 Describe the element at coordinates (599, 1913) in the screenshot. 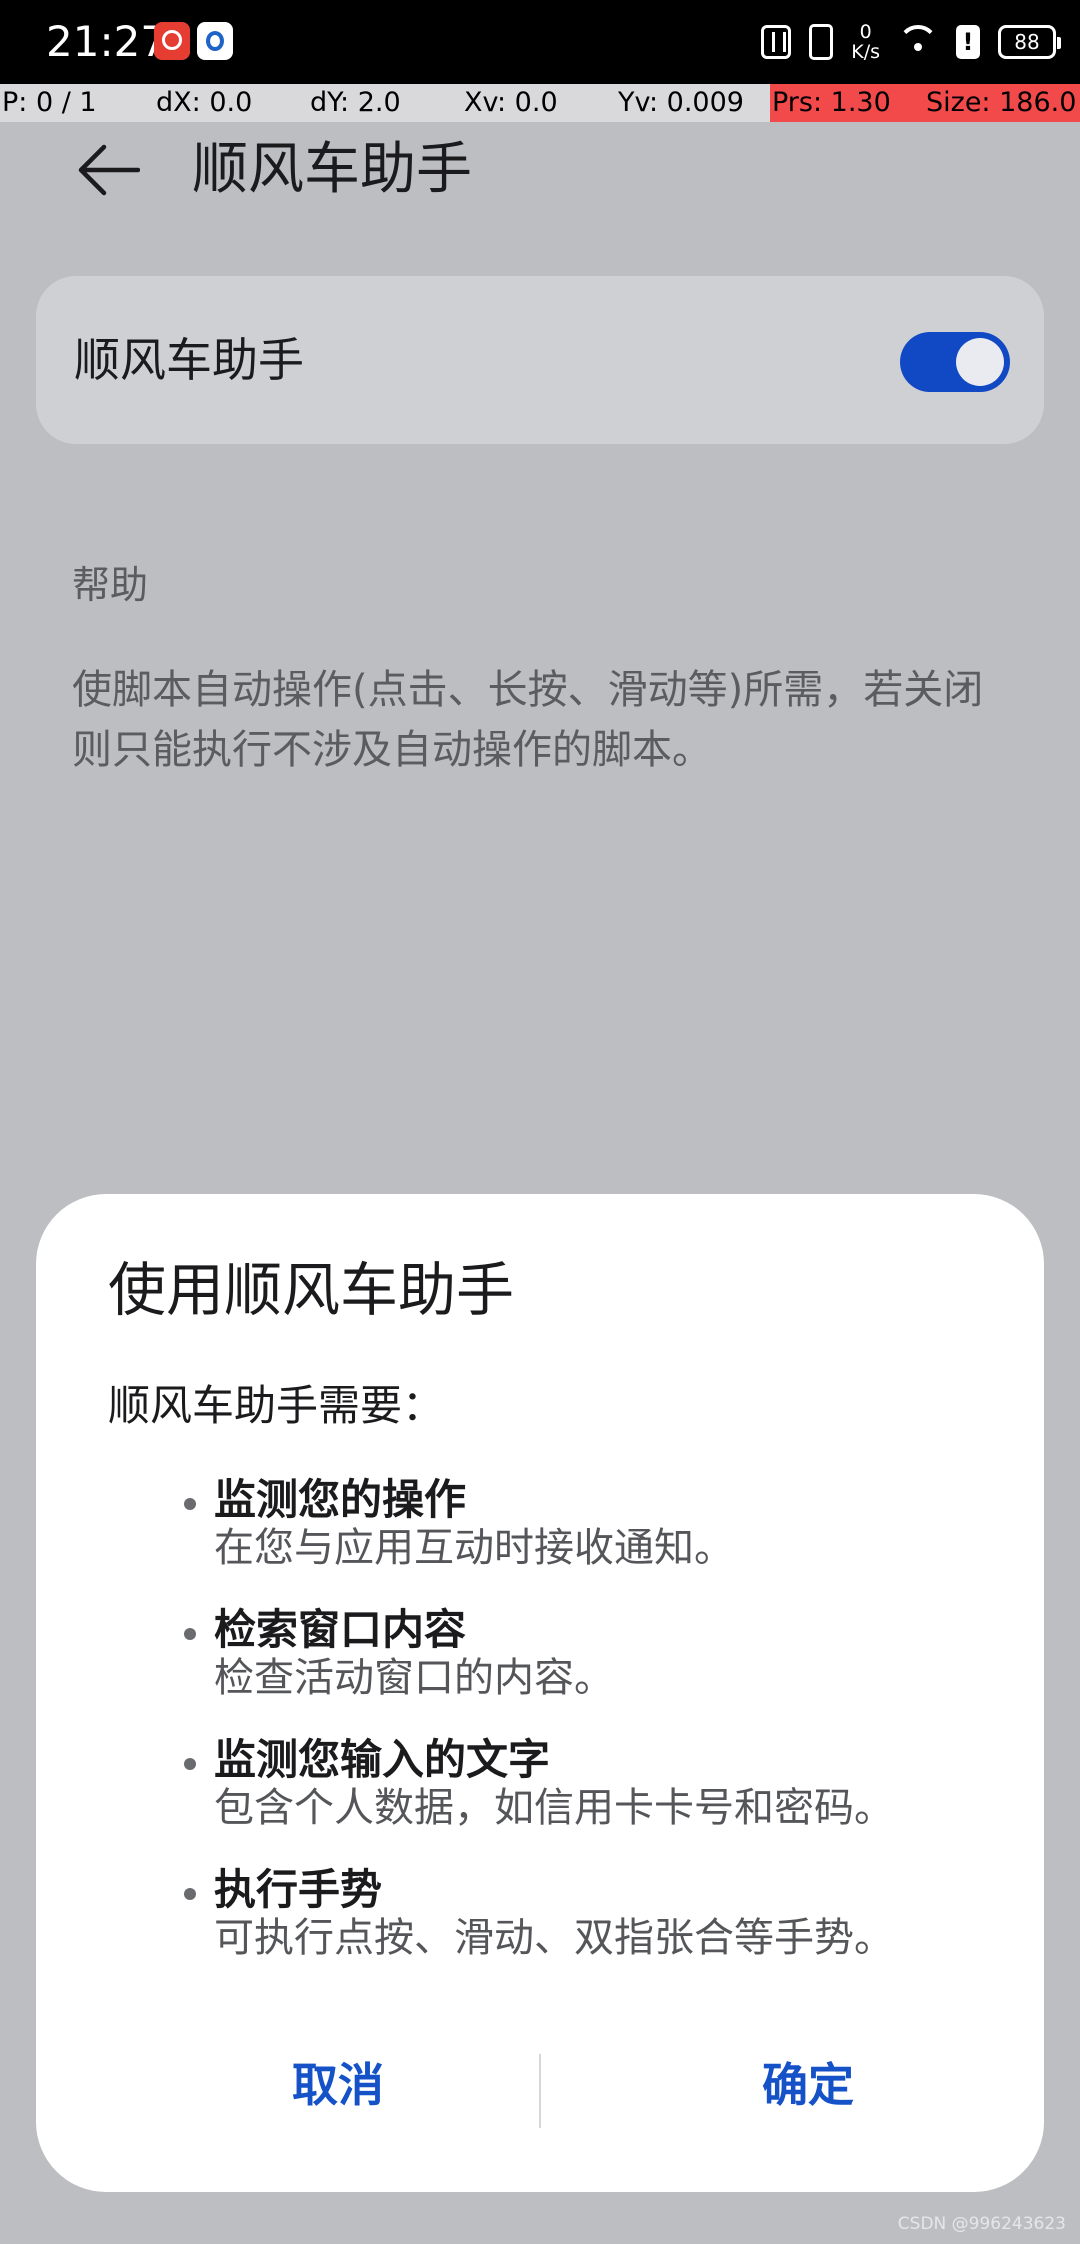

I see `permission-item: 执行手势 可执行点按、滑动、双指张合等手势。` at that location.